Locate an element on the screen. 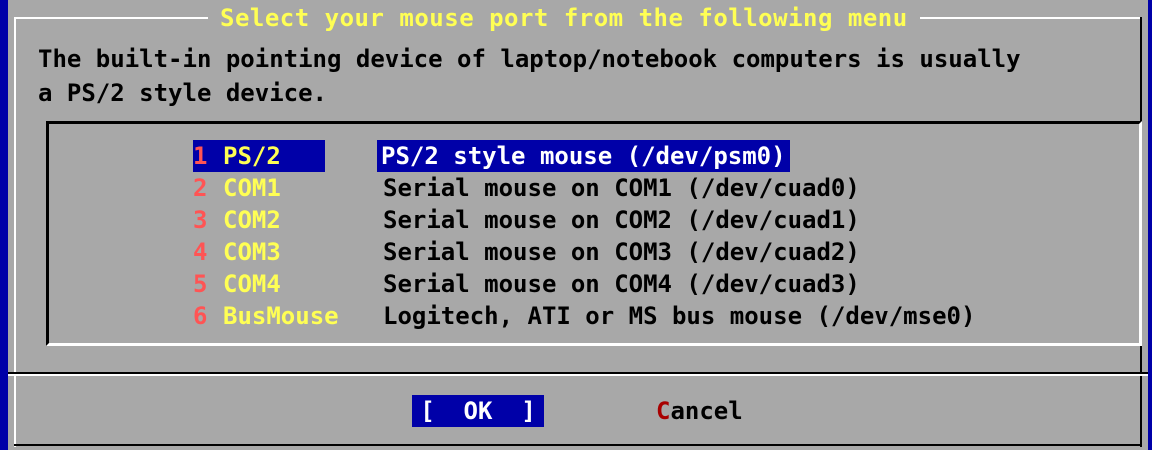 Image resolution: width=1152 pixels, height=450 pixels. menu-item-com3: 4 COM3 Serial mouse on COM3 (/dev/cuad2) is located at coordinates (526, 252).